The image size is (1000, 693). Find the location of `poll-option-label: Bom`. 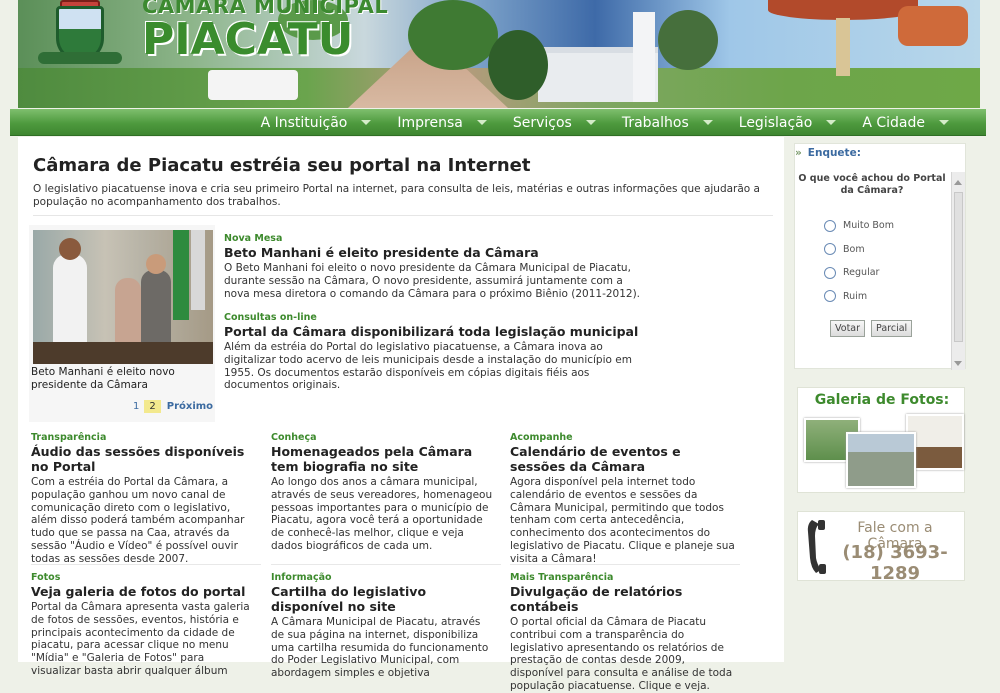

poll-option-label: Bom is located at coordinates (854, 249).